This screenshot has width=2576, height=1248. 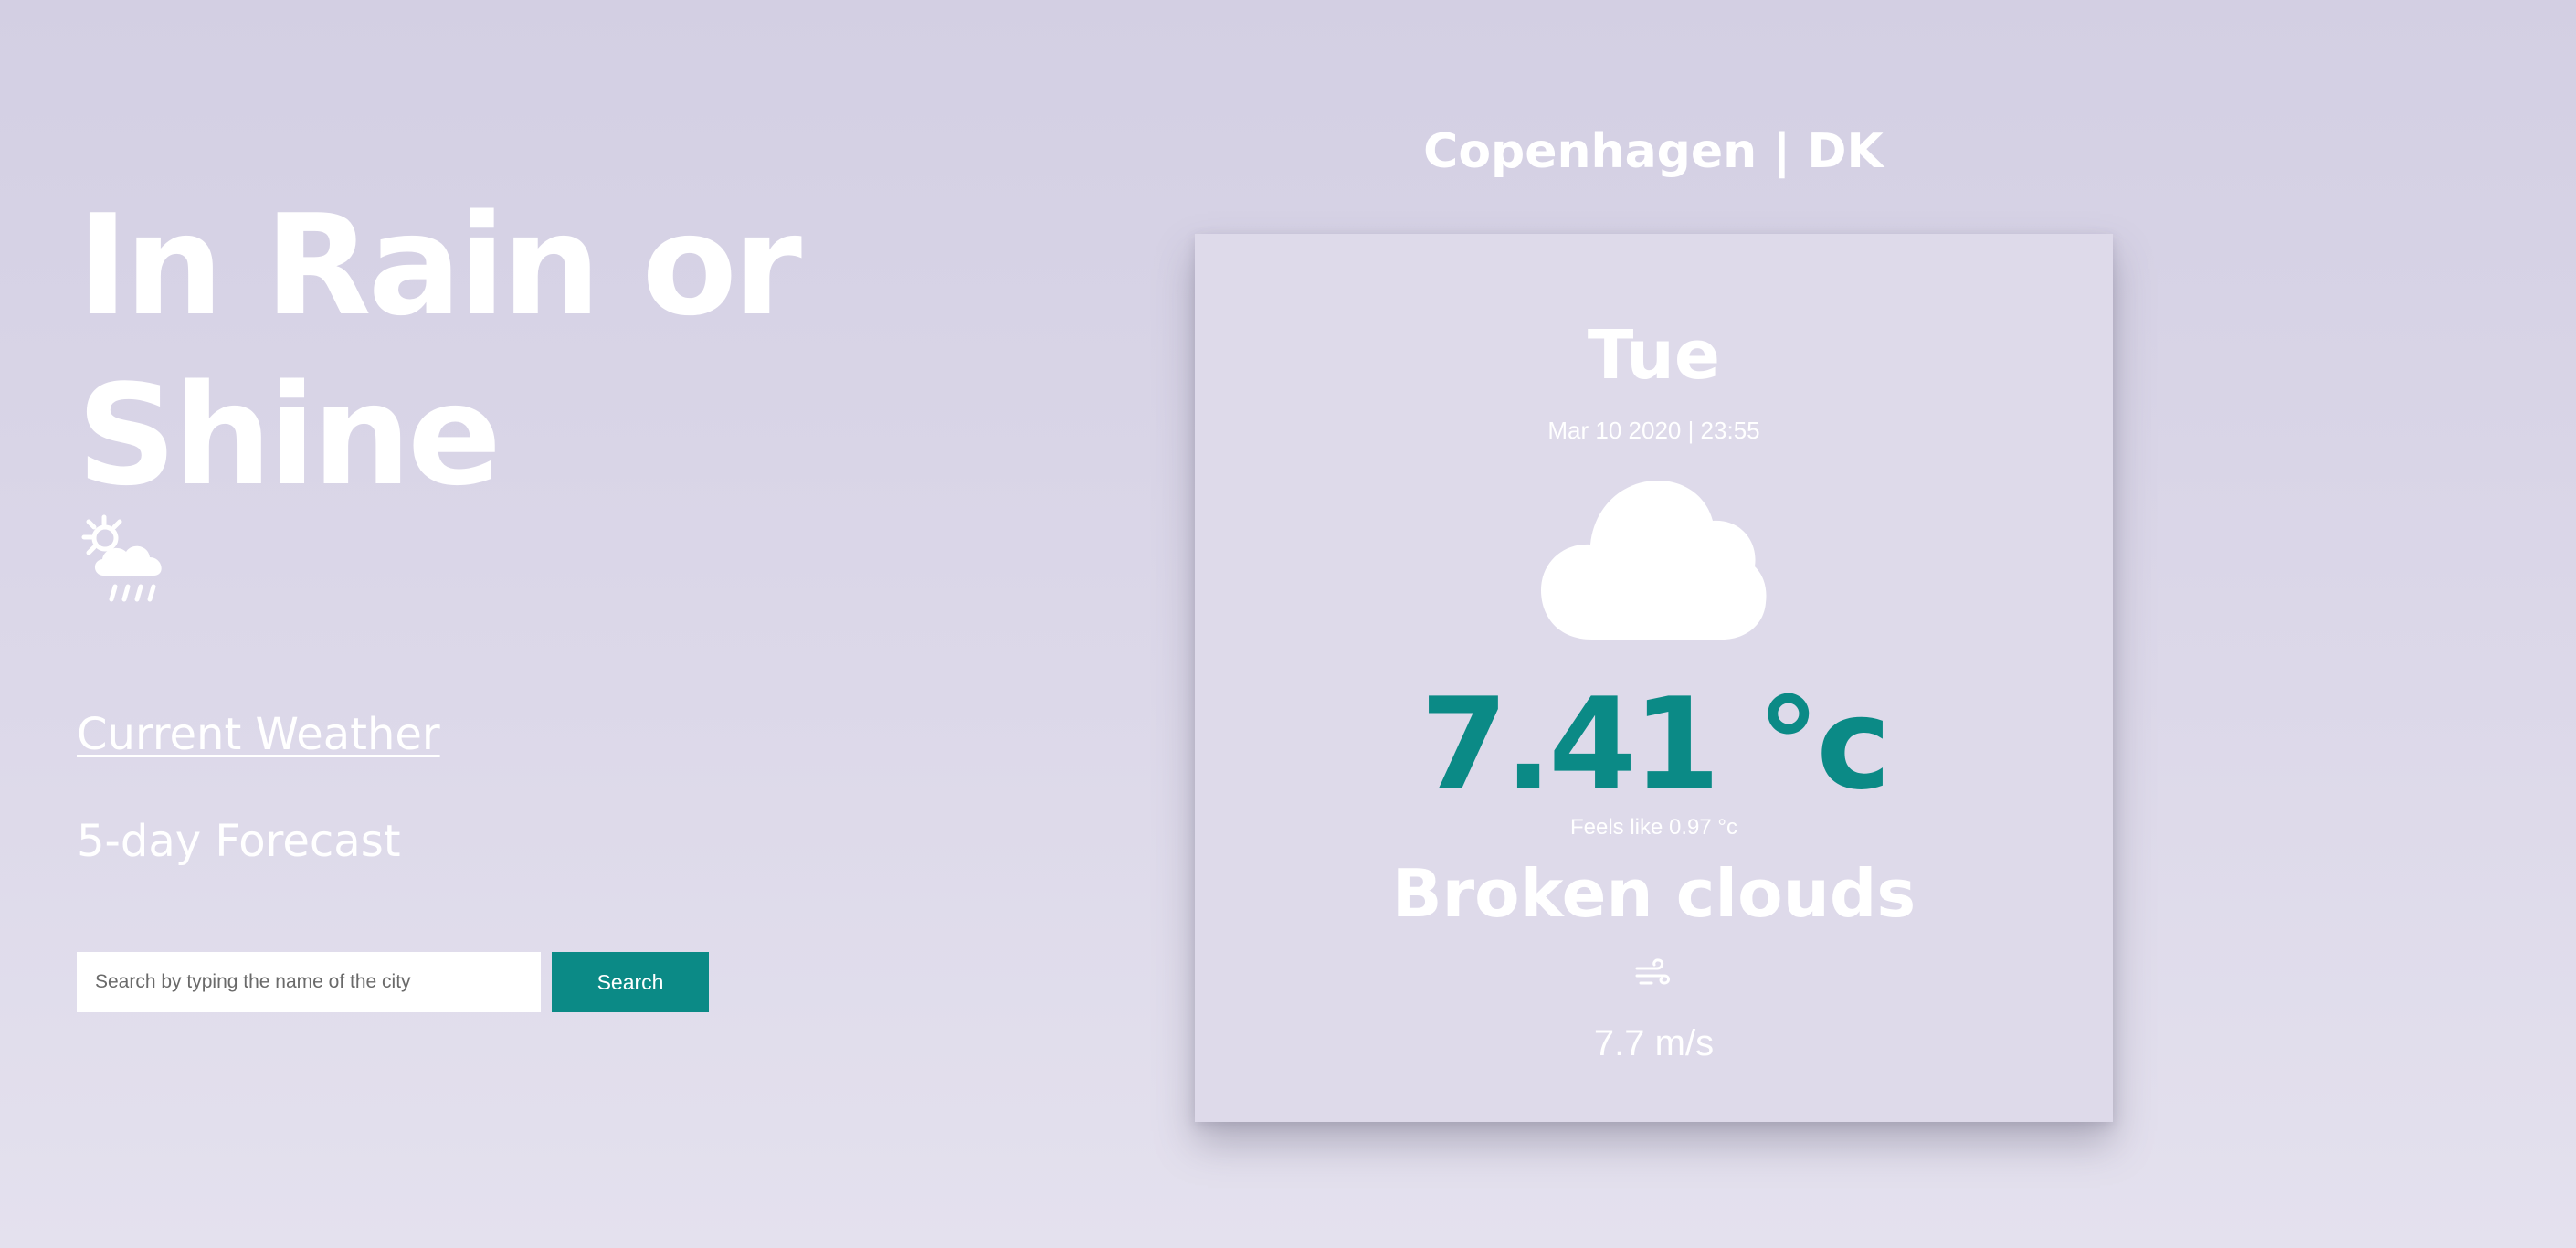 I want to click on wind-icon, so click(x=1652, y=972).